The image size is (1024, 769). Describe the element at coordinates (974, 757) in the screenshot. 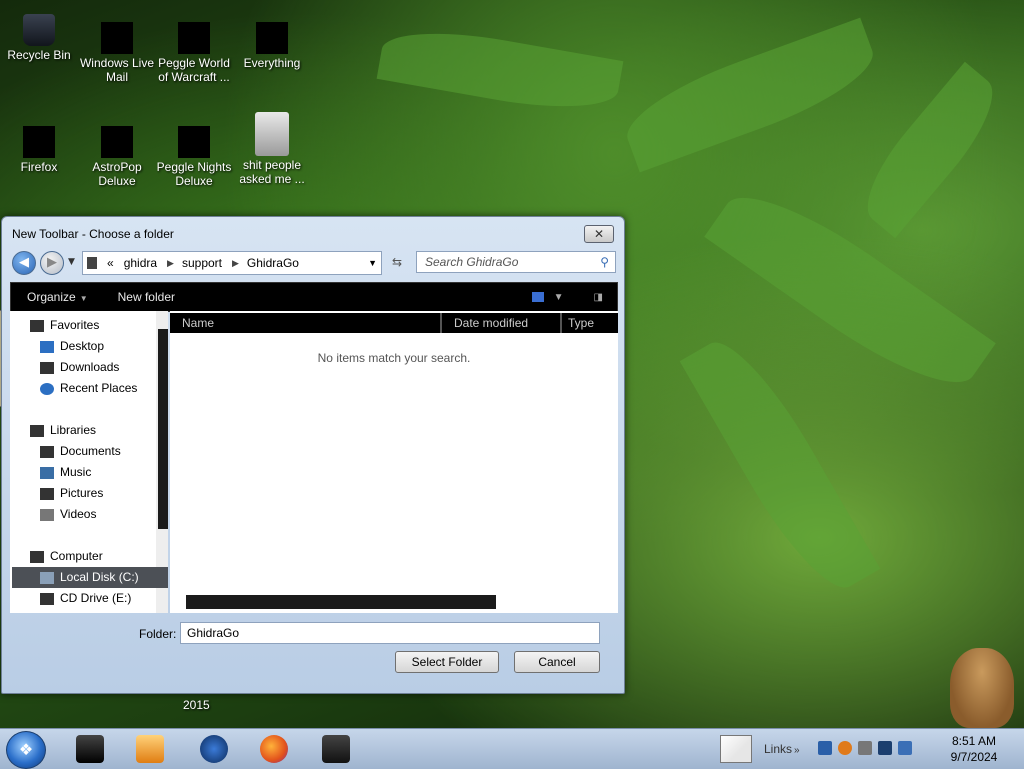

I see `clock-date: 9/7/2024` at that location.